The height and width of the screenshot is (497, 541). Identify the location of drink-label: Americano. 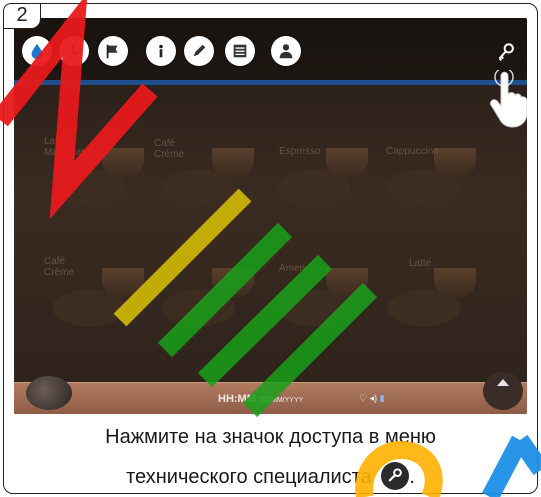
(303, 268).